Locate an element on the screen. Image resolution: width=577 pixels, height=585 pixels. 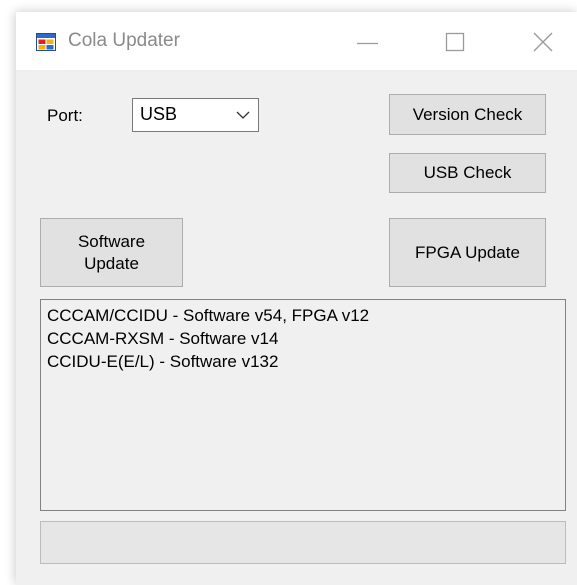
update-progress-bar is located at coordinates (303, 542).